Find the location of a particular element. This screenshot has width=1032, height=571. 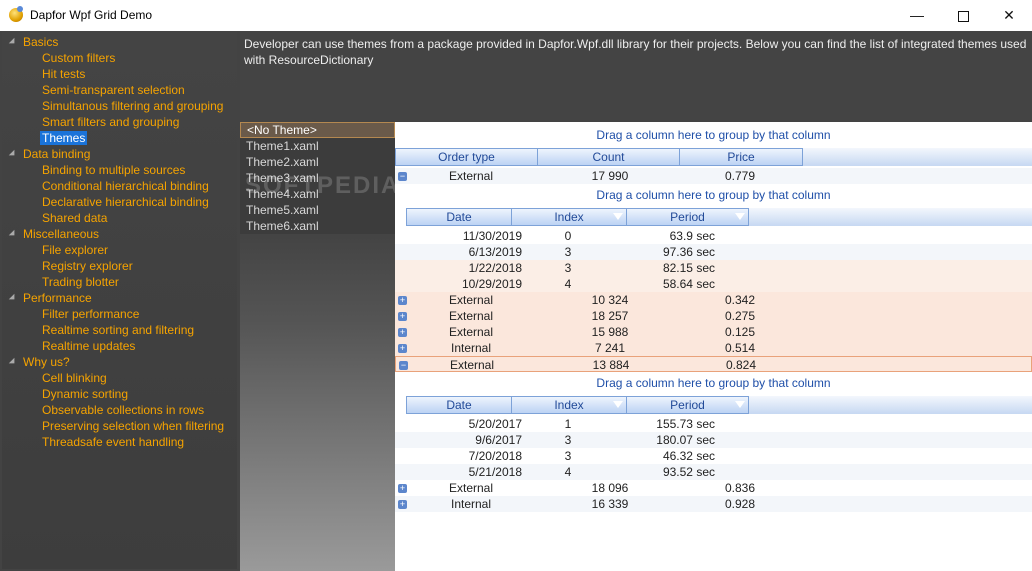

index-cell: 0 is located at coordinates (568, 236).